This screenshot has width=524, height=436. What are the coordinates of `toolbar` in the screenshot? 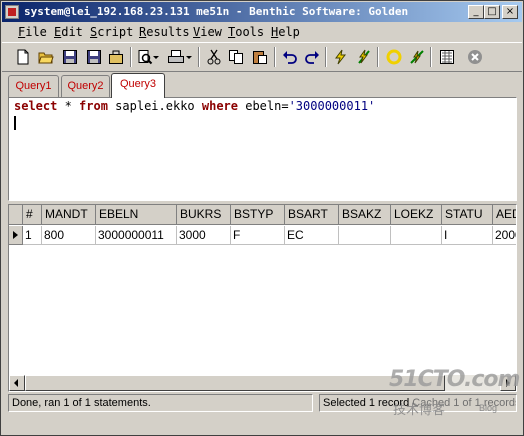 It's located at (262, 57).